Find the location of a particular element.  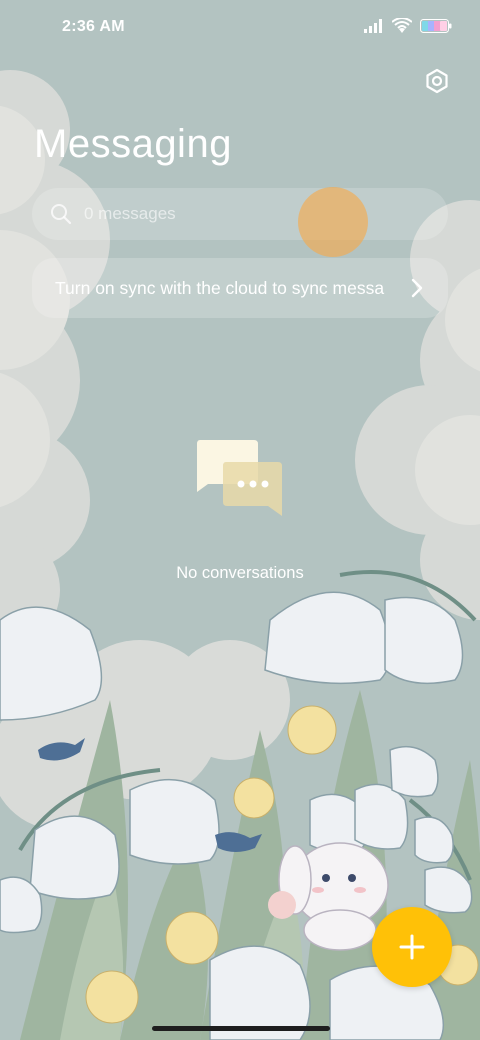

touch-indicator is located at coordinates (333, 222).